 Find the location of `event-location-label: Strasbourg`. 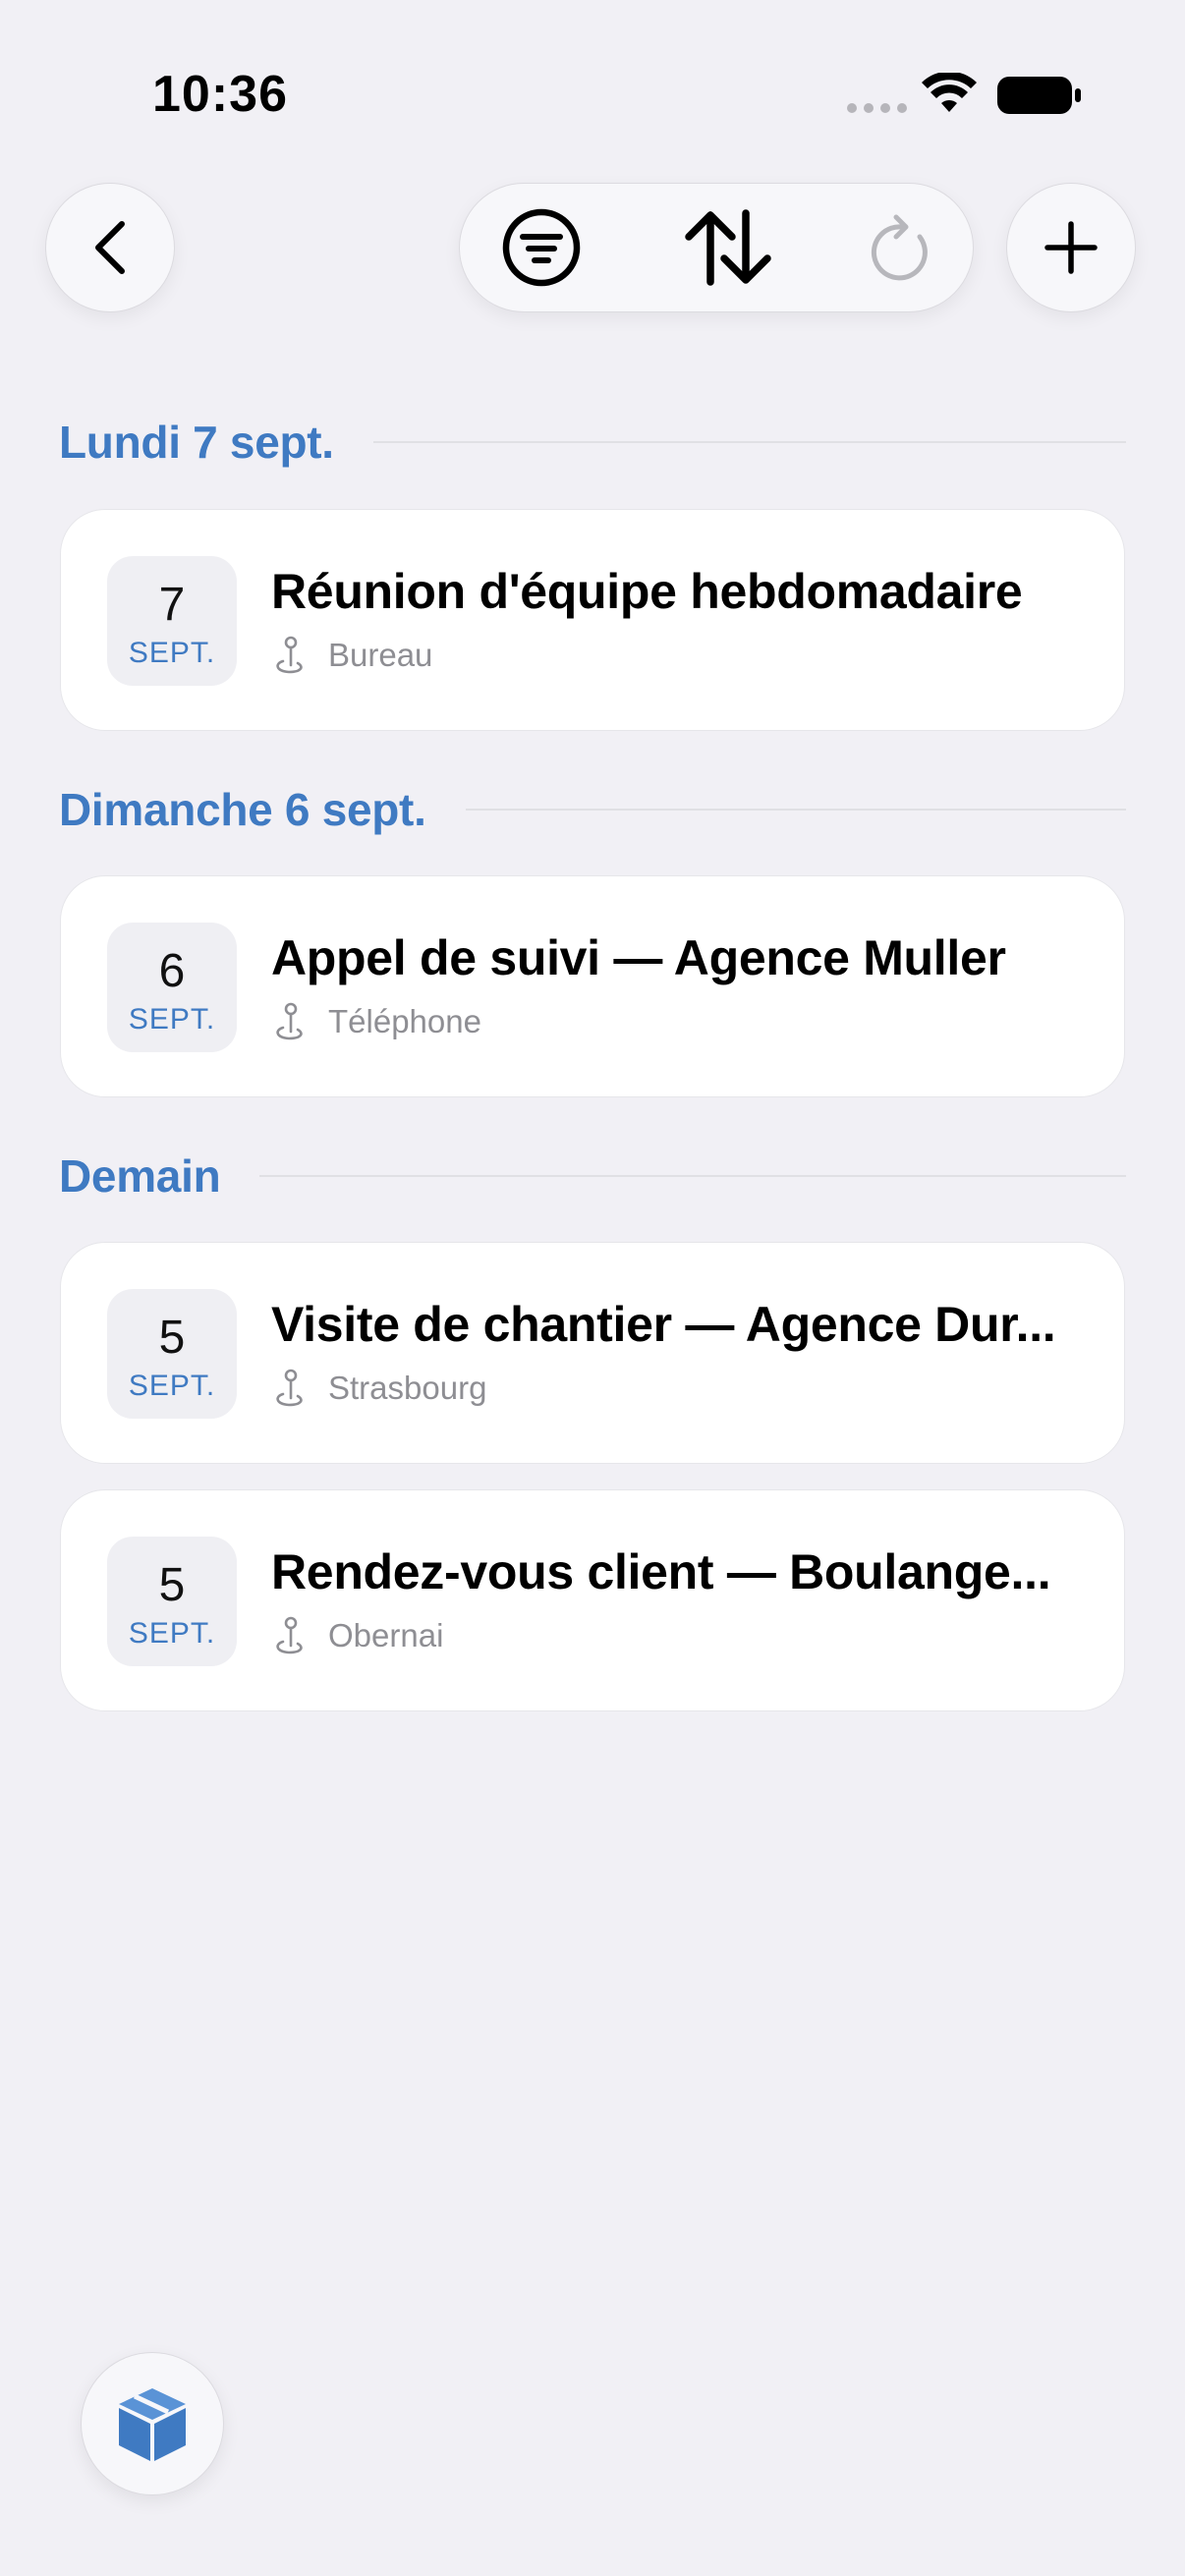

event-location-label: Strasbourg is located at coordinates (408, 1388).